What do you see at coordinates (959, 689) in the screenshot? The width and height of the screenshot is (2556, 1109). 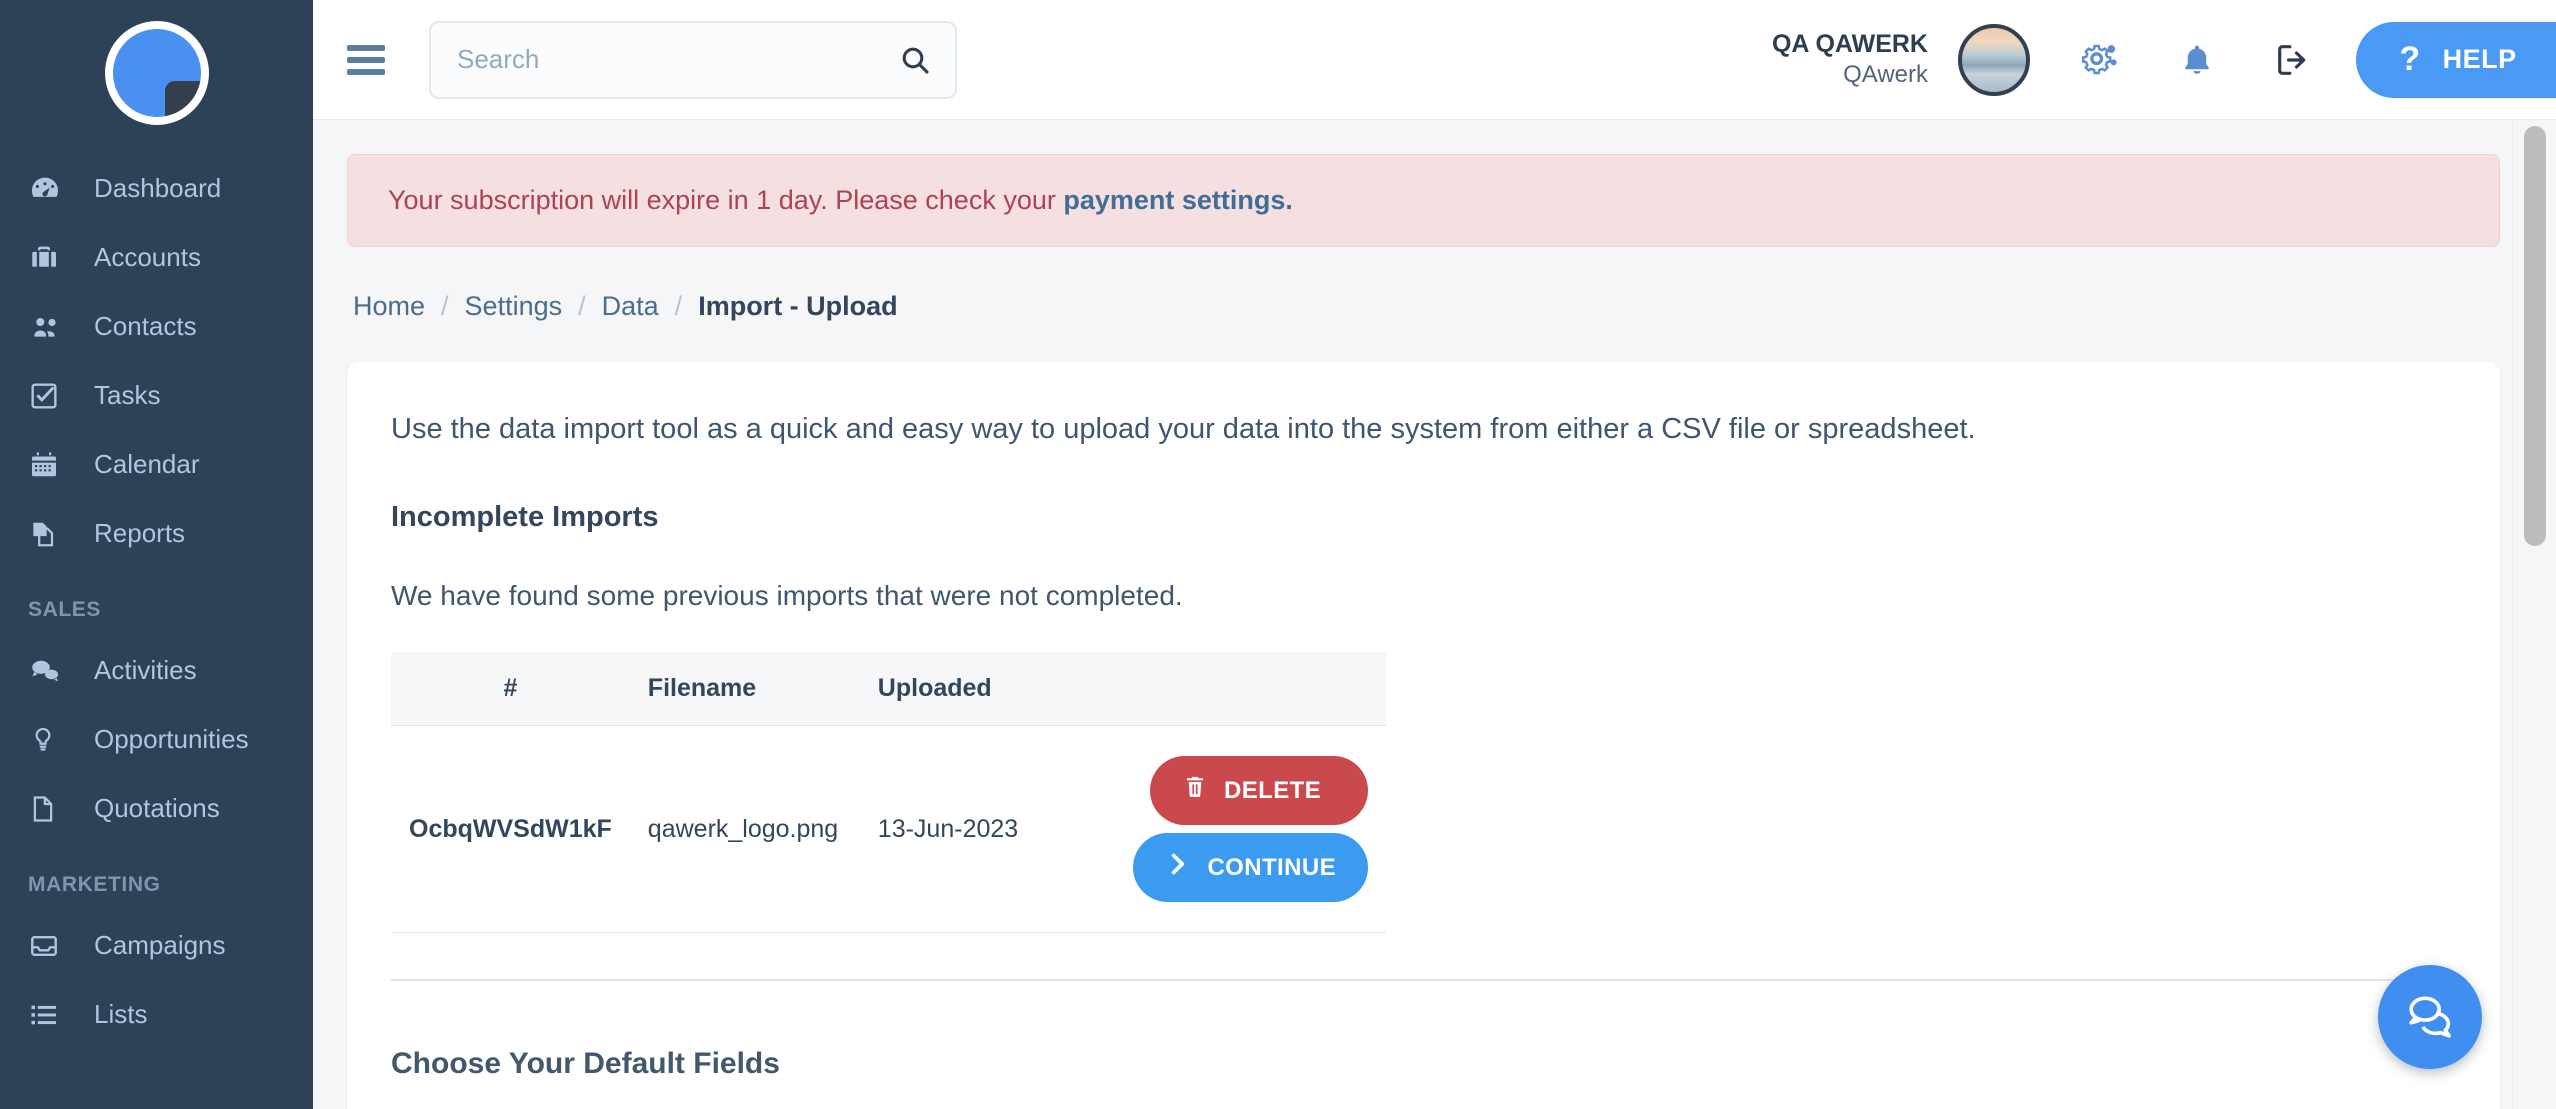 I see `column-header-uploaded: Uploaded` at bounding box center [959, 689].